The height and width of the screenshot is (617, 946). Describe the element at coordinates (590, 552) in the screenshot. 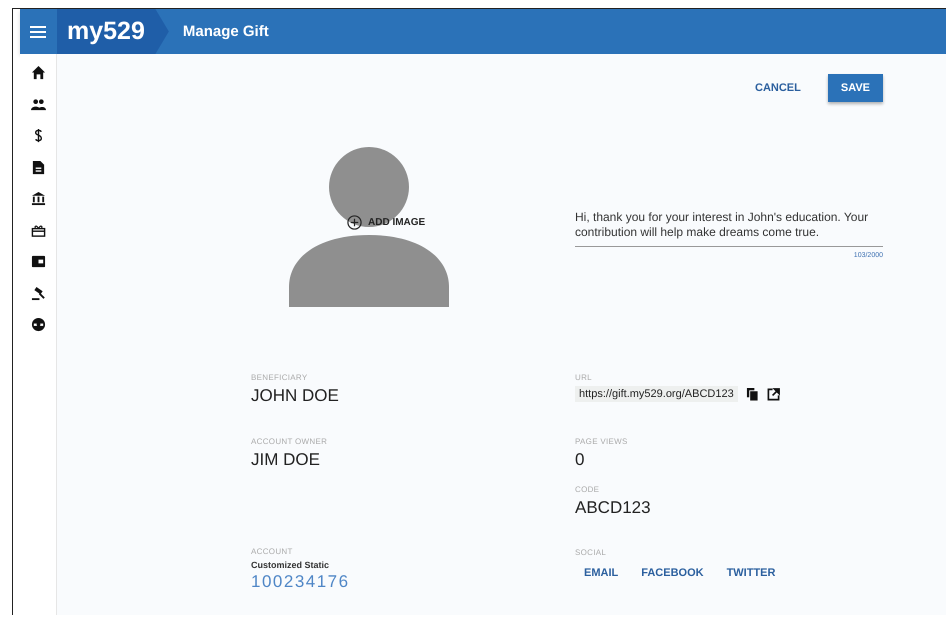

I see `field-label: SOCIAL` at that location.